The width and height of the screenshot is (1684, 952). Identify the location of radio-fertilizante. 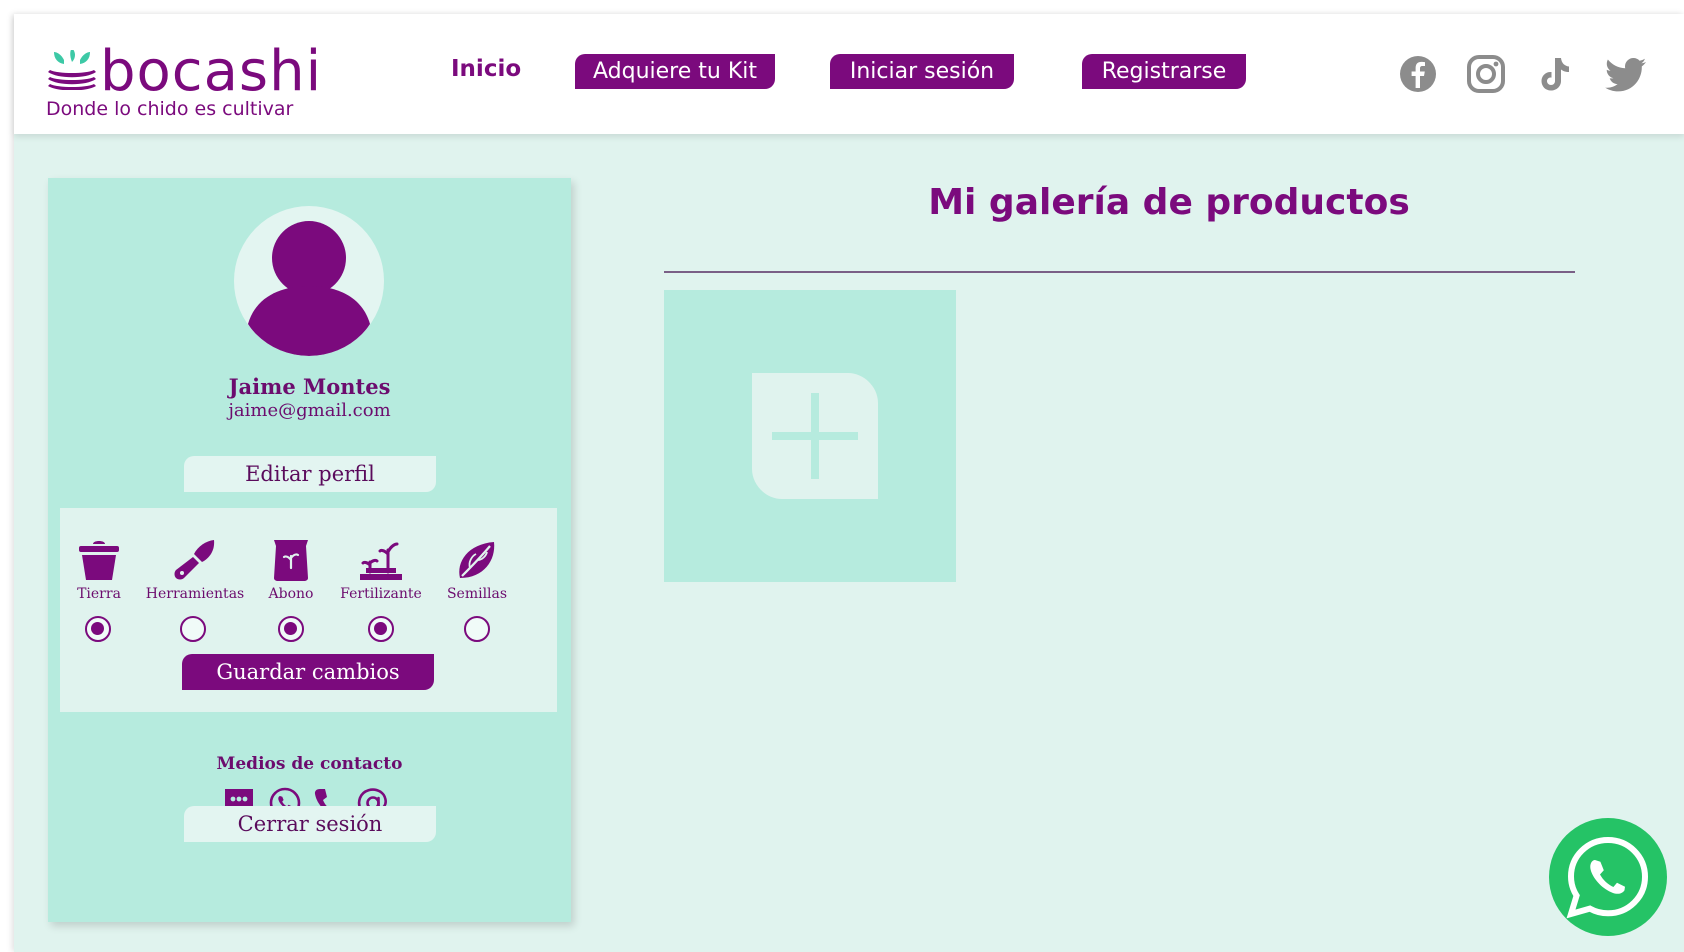
(381, 629).